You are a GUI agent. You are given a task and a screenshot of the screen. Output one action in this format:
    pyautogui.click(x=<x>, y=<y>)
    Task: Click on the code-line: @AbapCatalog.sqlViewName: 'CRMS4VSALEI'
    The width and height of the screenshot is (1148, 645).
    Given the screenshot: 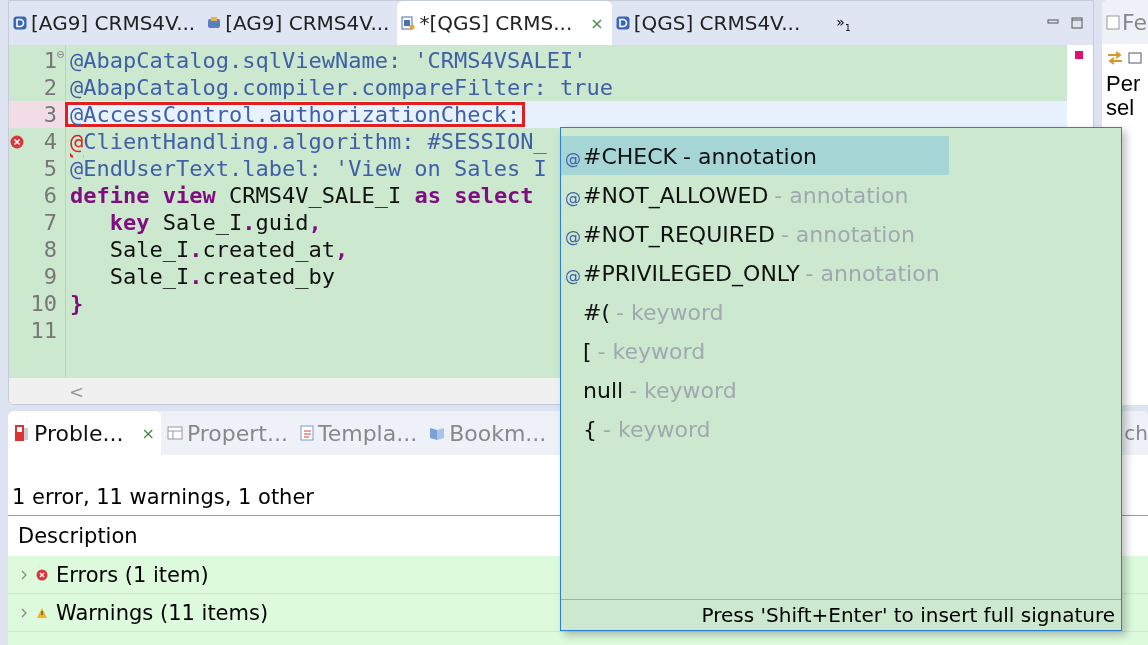 What is the action you would take?
    pyautogui.click(x=328, y=60)
    